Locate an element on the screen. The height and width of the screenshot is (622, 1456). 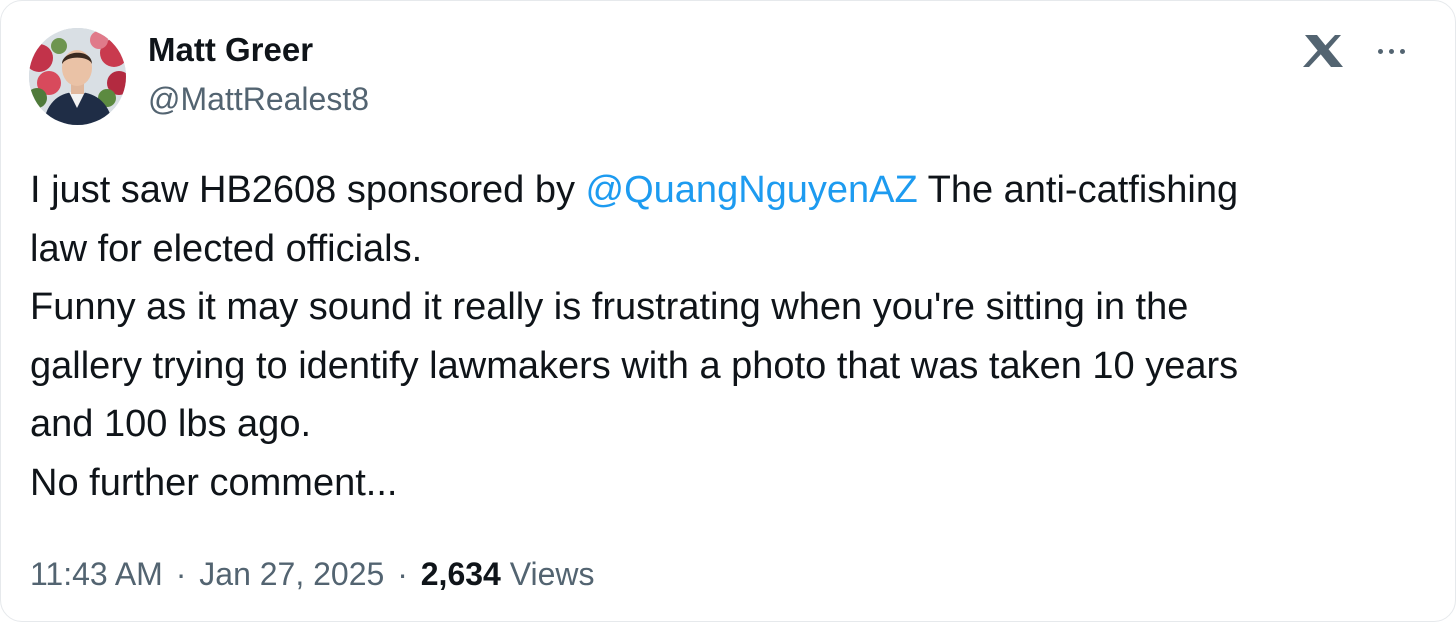
author-handle: @MattRealest8 is located at coordinates (258, 99).